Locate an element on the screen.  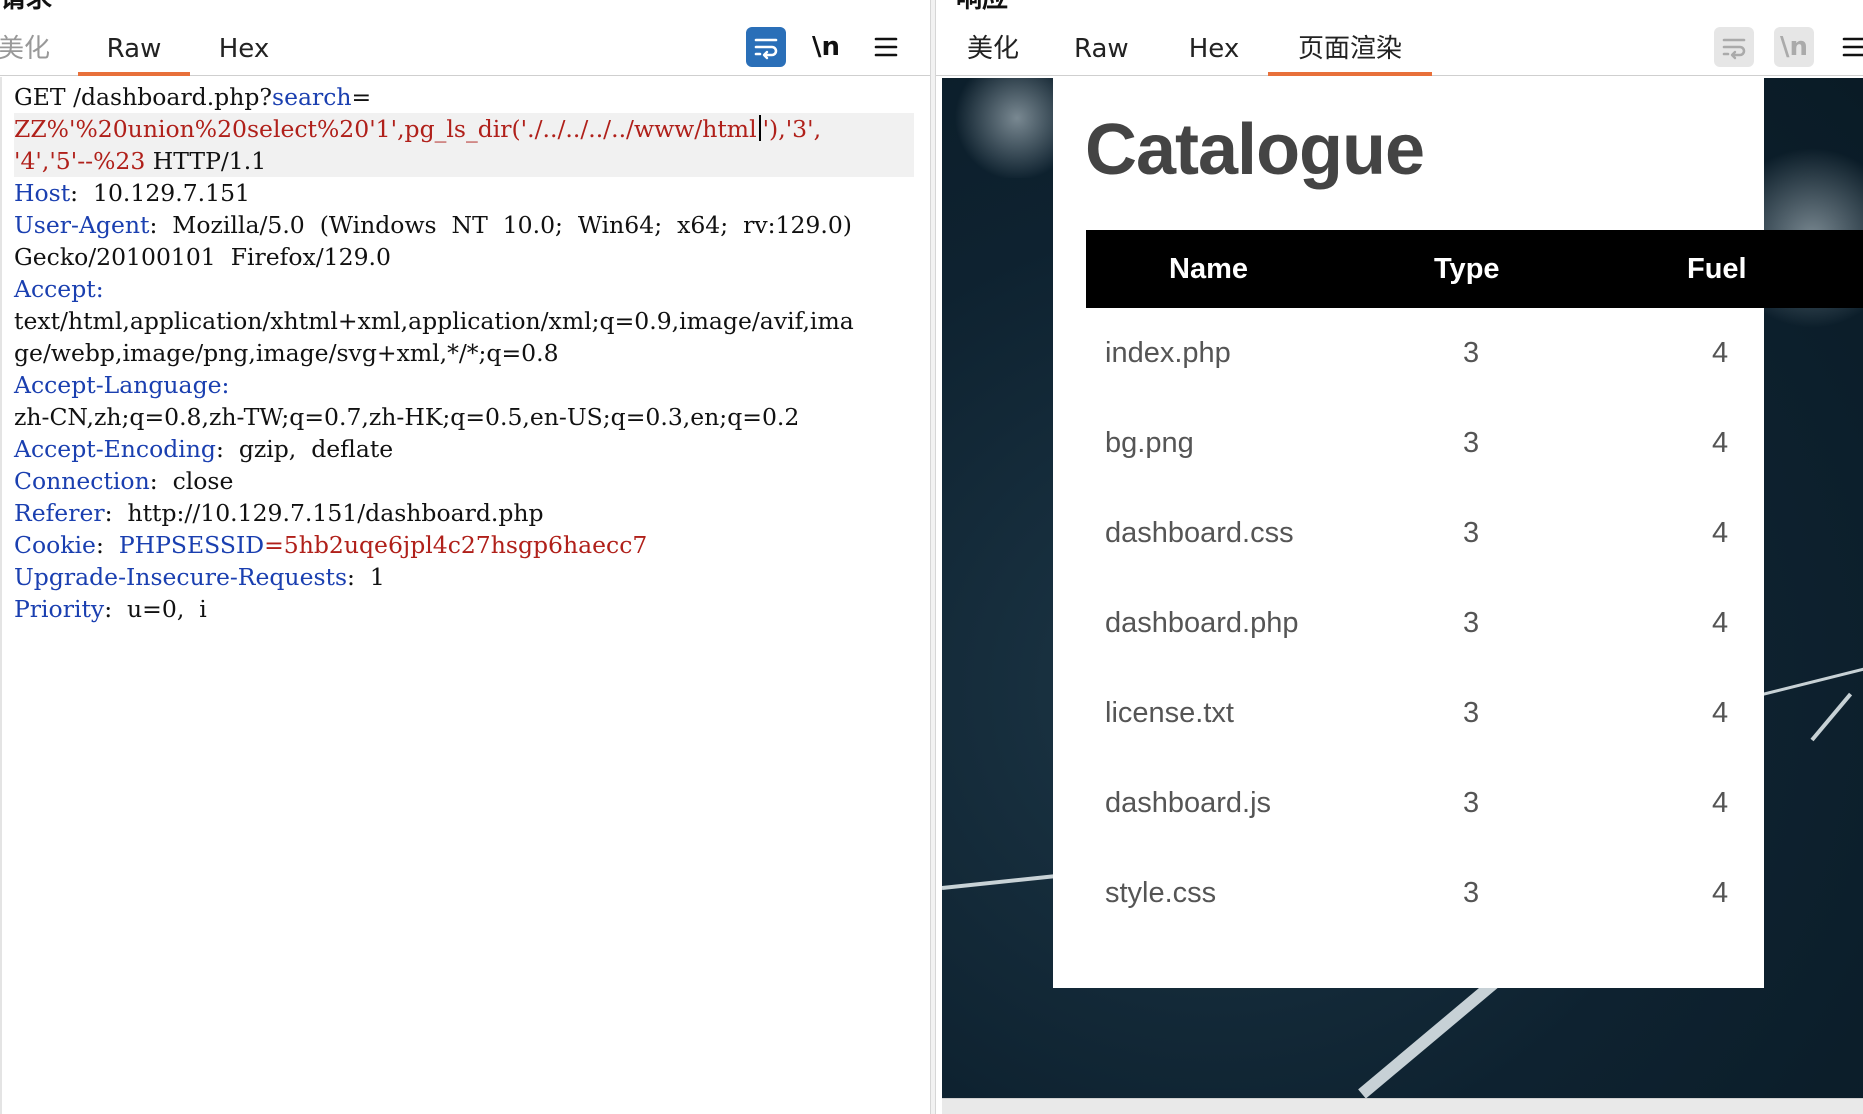
response-tabbar: 美化 Raw Hex 页面渲染 \n is located at coordinates (1399, 48).